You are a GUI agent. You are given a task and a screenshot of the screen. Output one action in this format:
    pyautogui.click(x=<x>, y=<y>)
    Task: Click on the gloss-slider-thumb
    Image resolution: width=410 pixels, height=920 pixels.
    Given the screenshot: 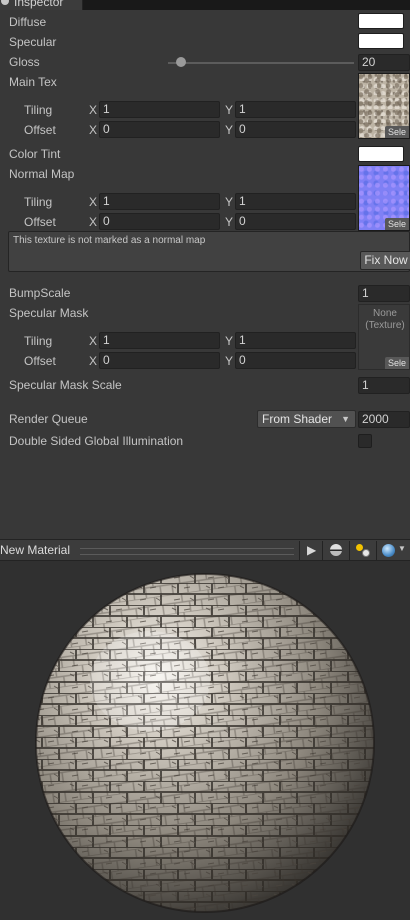 What is the action you would take?
    pyautogui.click(x=181, y=62)
    